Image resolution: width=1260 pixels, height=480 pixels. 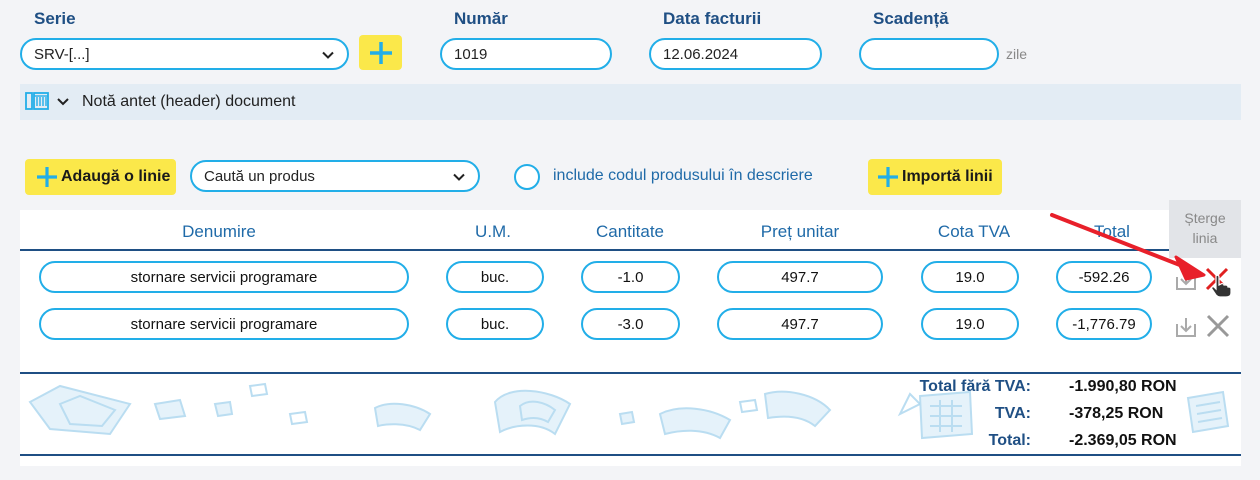 What do you see at coordinates (630, 231) in the screenshot?
I see `column-header-cantitate: Cantitate` at bounding box center [630, 231].